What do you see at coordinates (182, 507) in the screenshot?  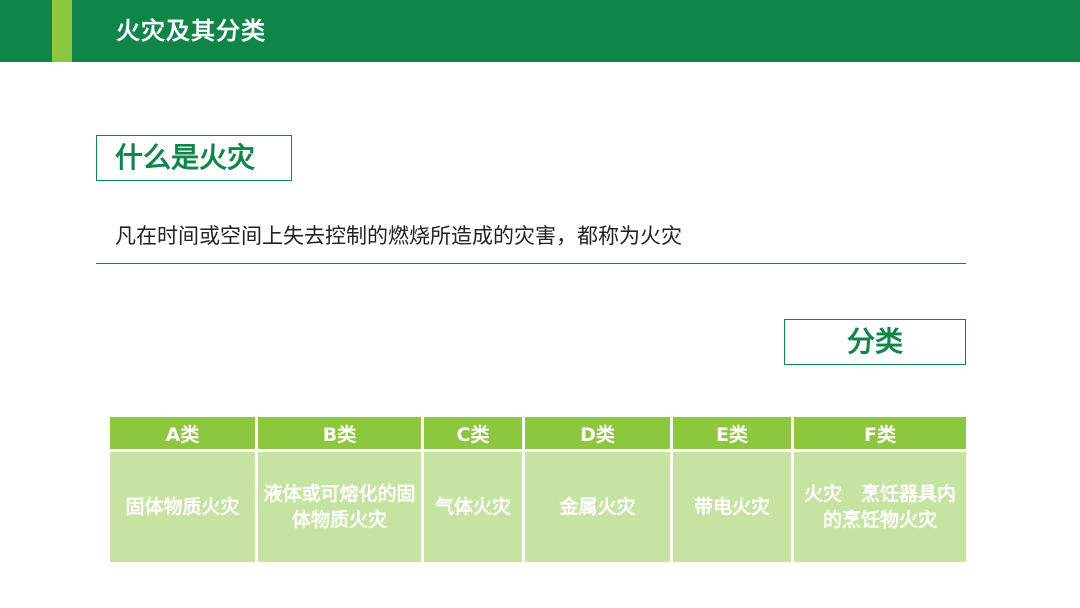 I see `class-a-description: 固体物质火灾` at bounding box center [182, 507].